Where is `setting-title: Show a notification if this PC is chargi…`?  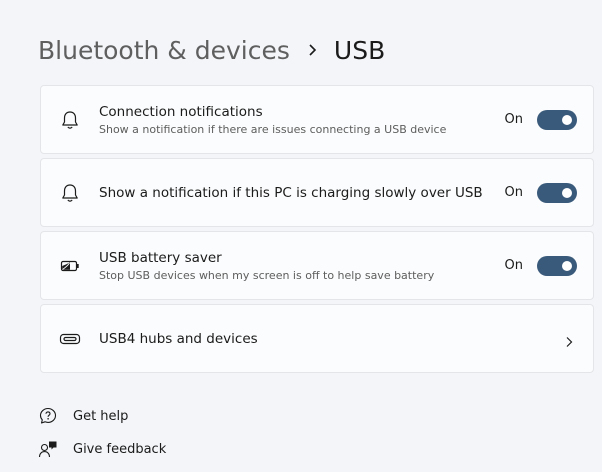 setting-title: Show a notification if this PC is chargi… is located at coordinates (291, 192).